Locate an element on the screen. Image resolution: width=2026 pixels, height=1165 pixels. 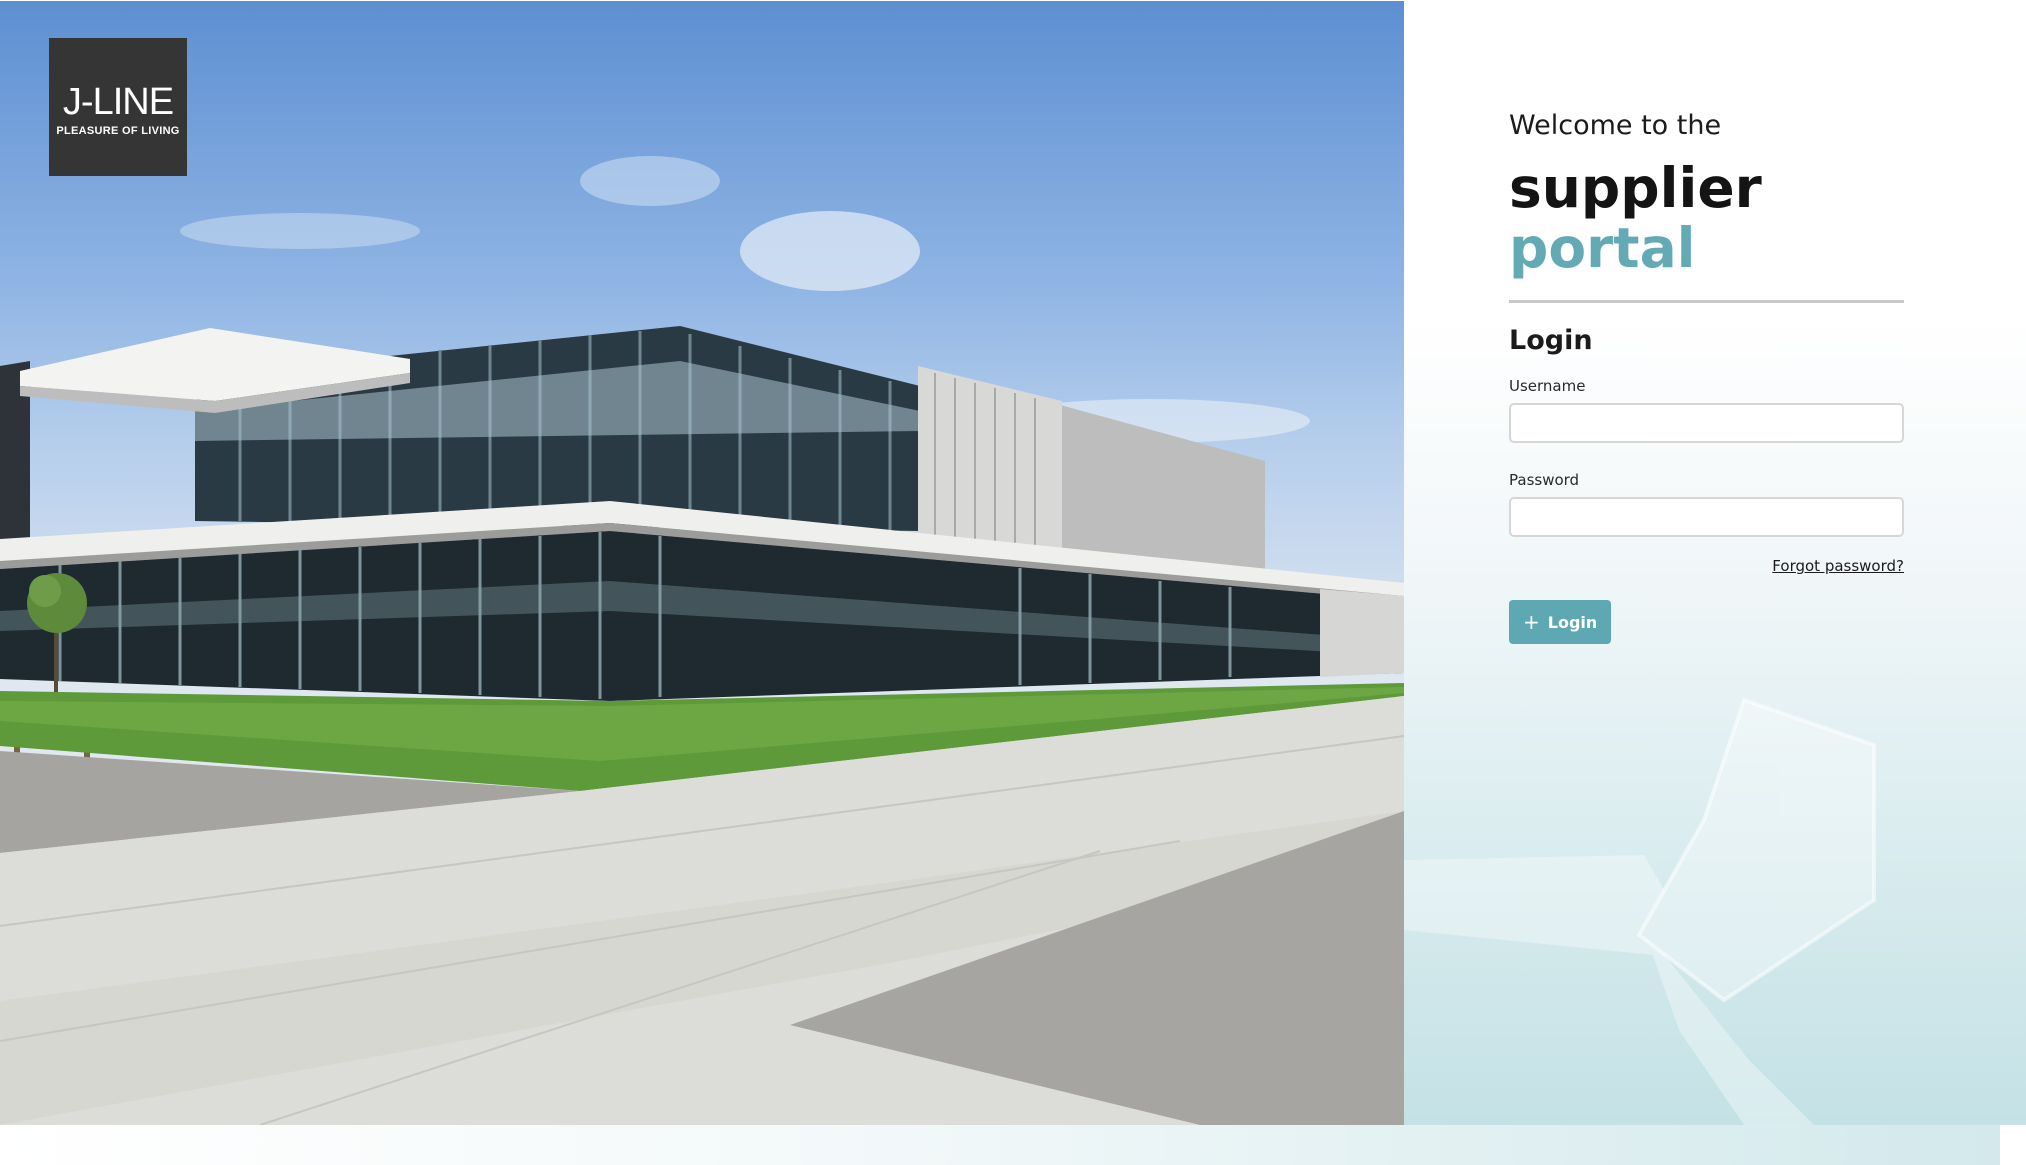
headline-supplier: supplier is located at coordinates (1635, 188).